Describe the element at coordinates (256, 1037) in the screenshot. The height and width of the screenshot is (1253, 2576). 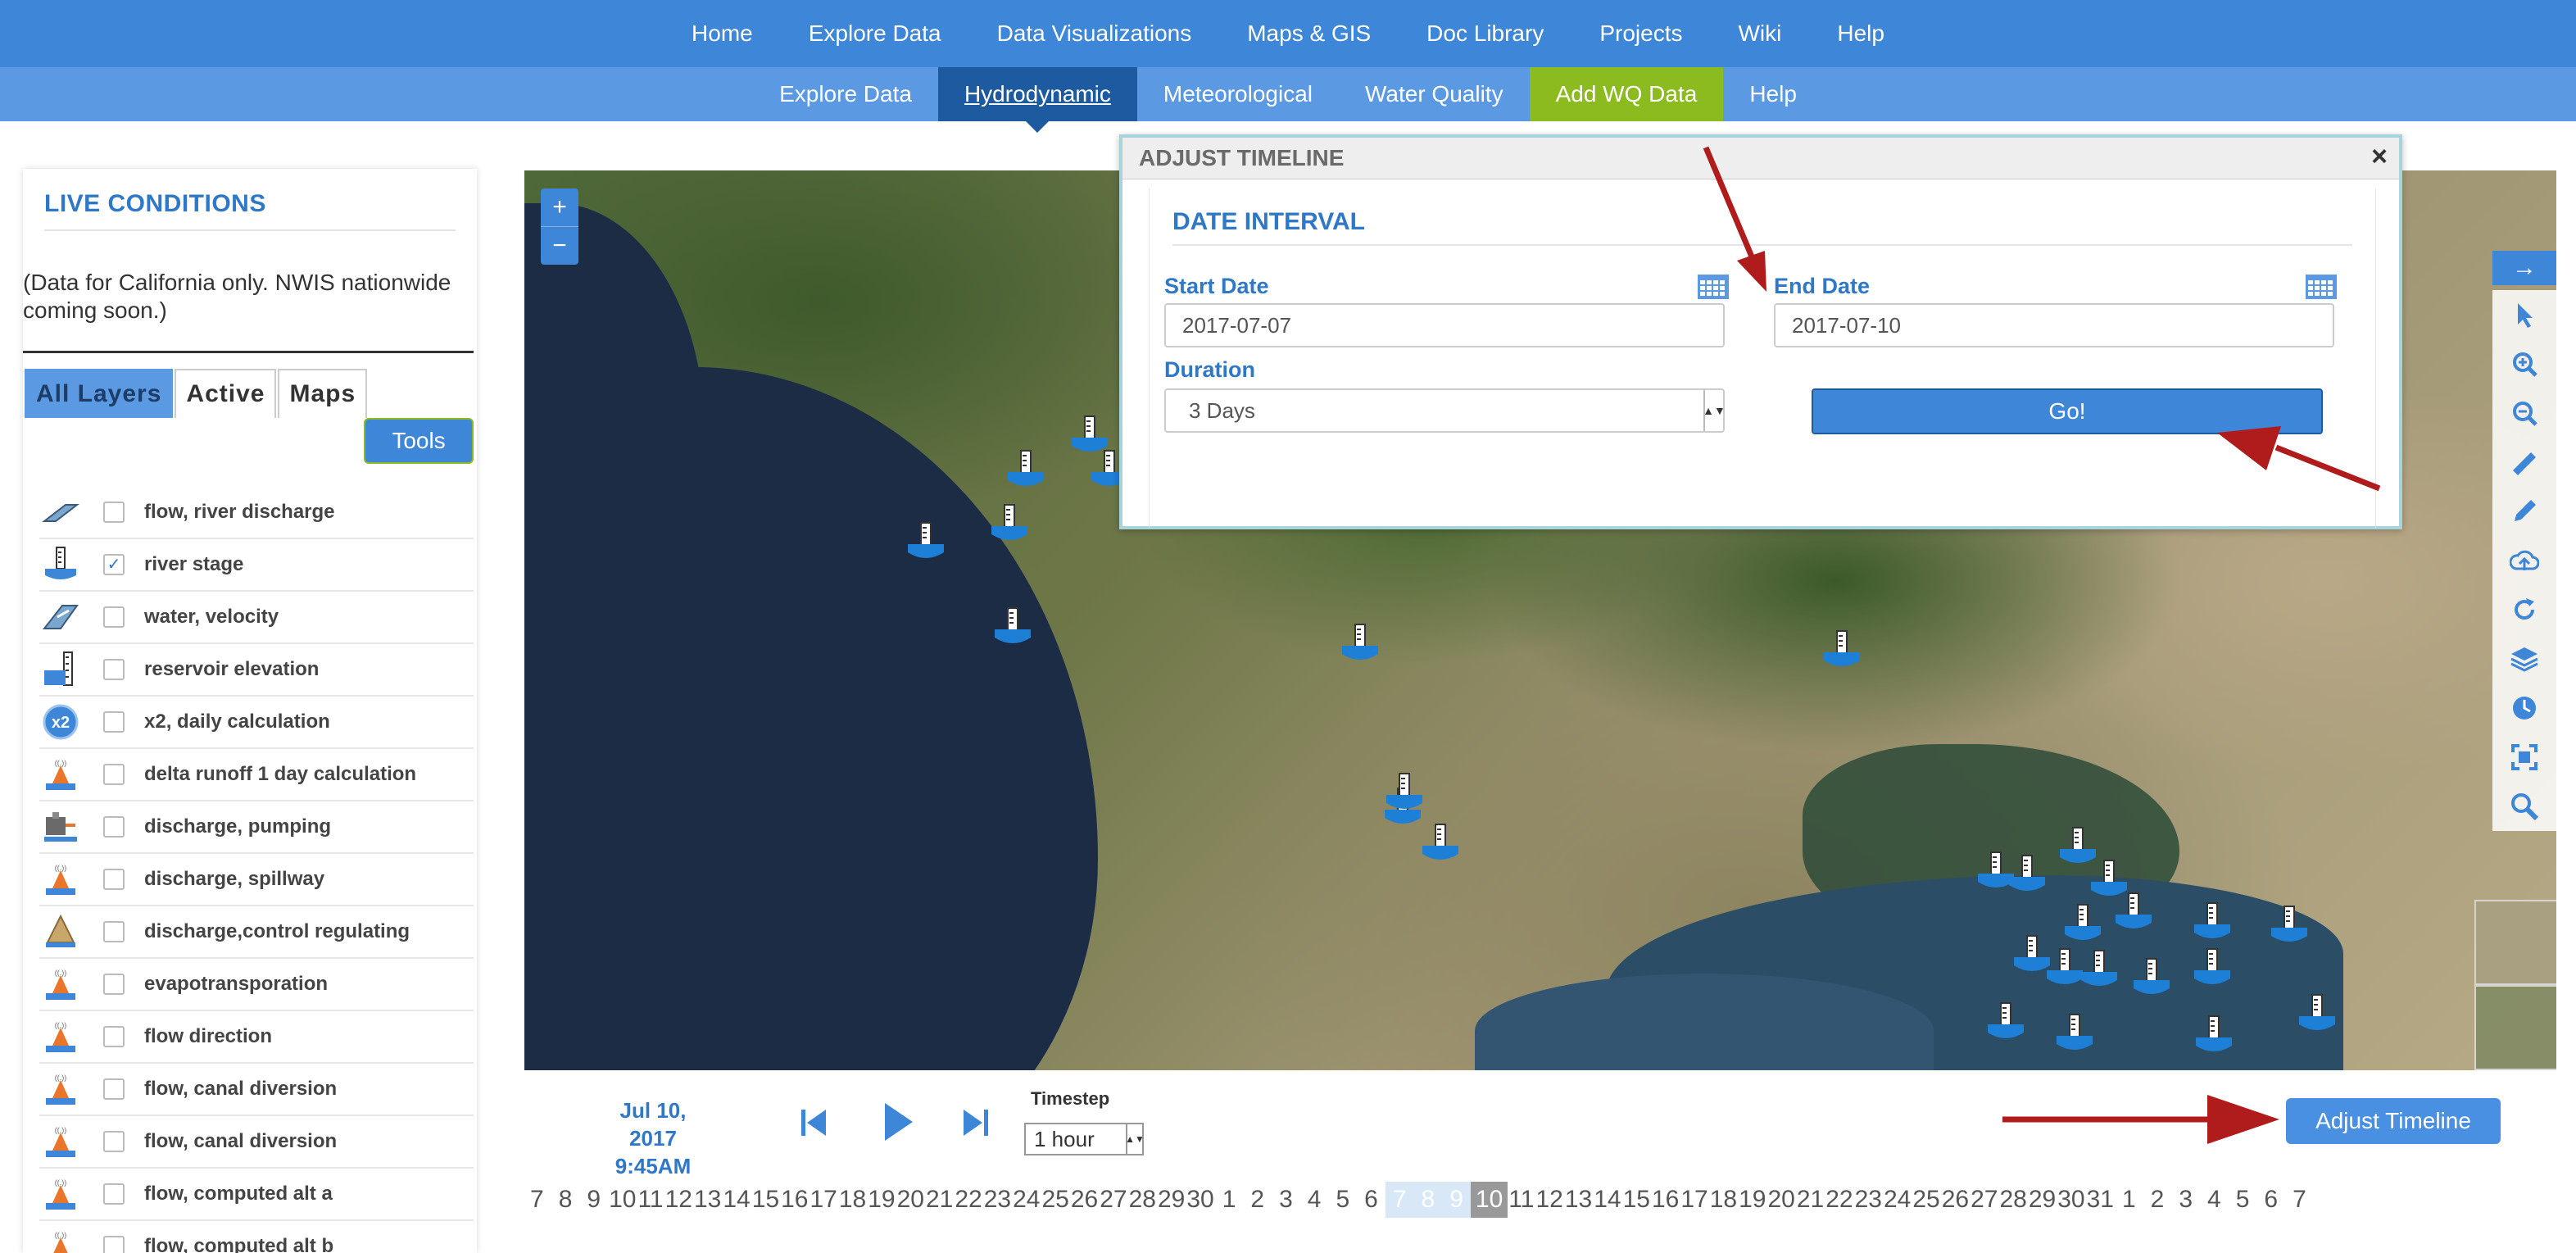
I see `layer-row: ((.)) flow direction` at that location.